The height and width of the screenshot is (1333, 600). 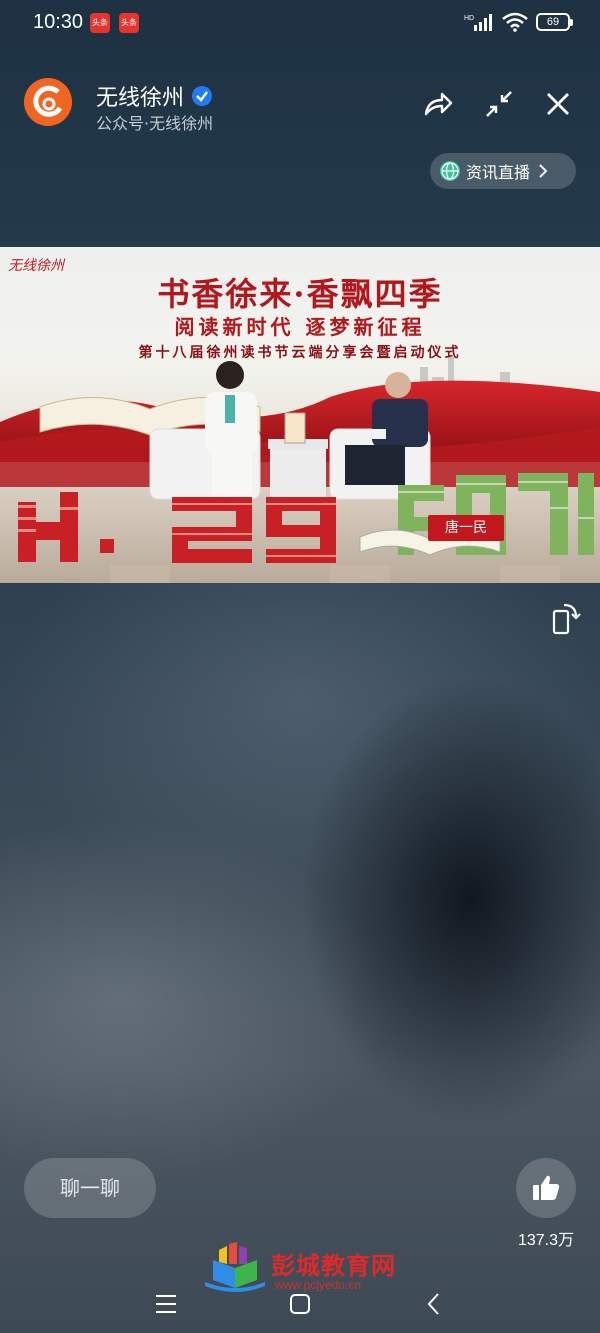 I want to click on share-icon, so click(x=438, y=104).